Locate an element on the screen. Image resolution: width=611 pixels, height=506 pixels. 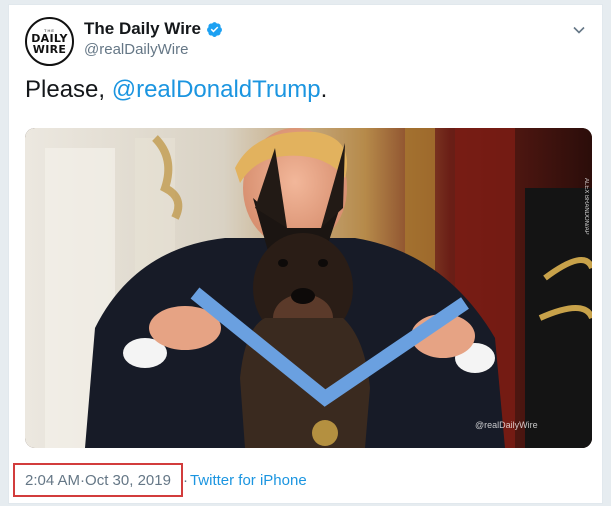
timestamp-highlight: 2:04 AM · Oct 30, 2019 is located at coordinates (98, 480).